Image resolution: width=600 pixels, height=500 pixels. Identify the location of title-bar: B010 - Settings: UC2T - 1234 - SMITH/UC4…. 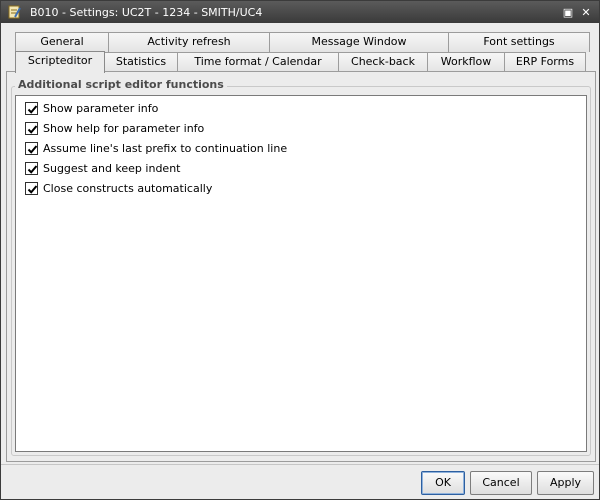
(300, 12).